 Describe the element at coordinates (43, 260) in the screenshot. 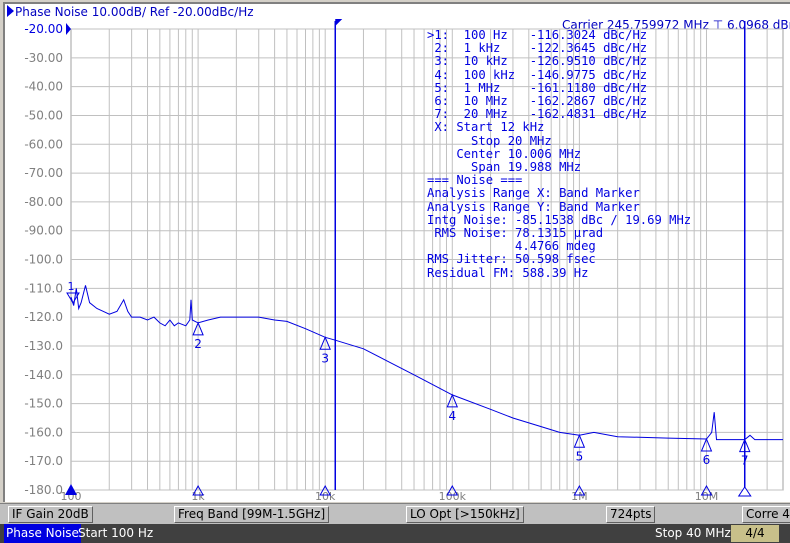

I see `y-tick-label: -100.0` at that location.